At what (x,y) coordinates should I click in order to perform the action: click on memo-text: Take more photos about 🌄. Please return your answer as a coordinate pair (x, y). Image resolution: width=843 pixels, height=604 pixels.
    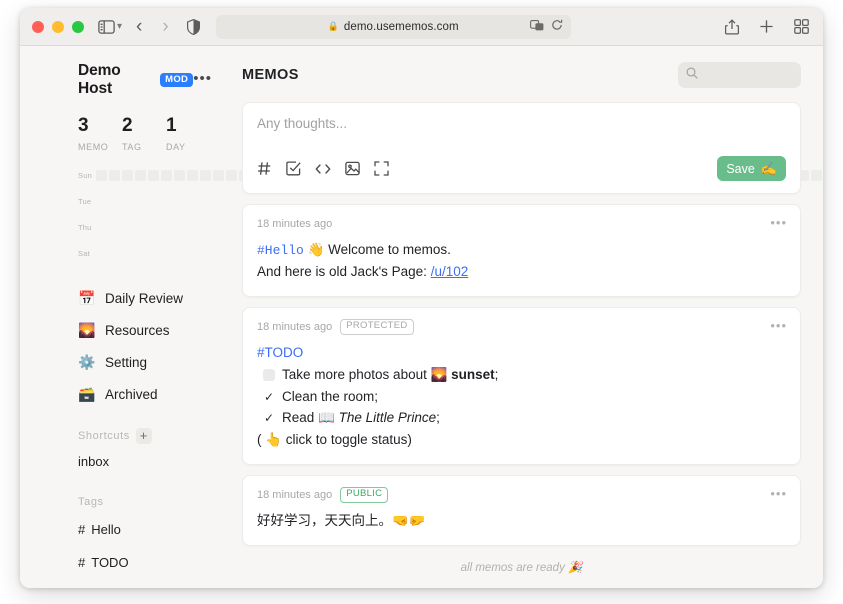
    Looking at the image, I should click on (367, 374).